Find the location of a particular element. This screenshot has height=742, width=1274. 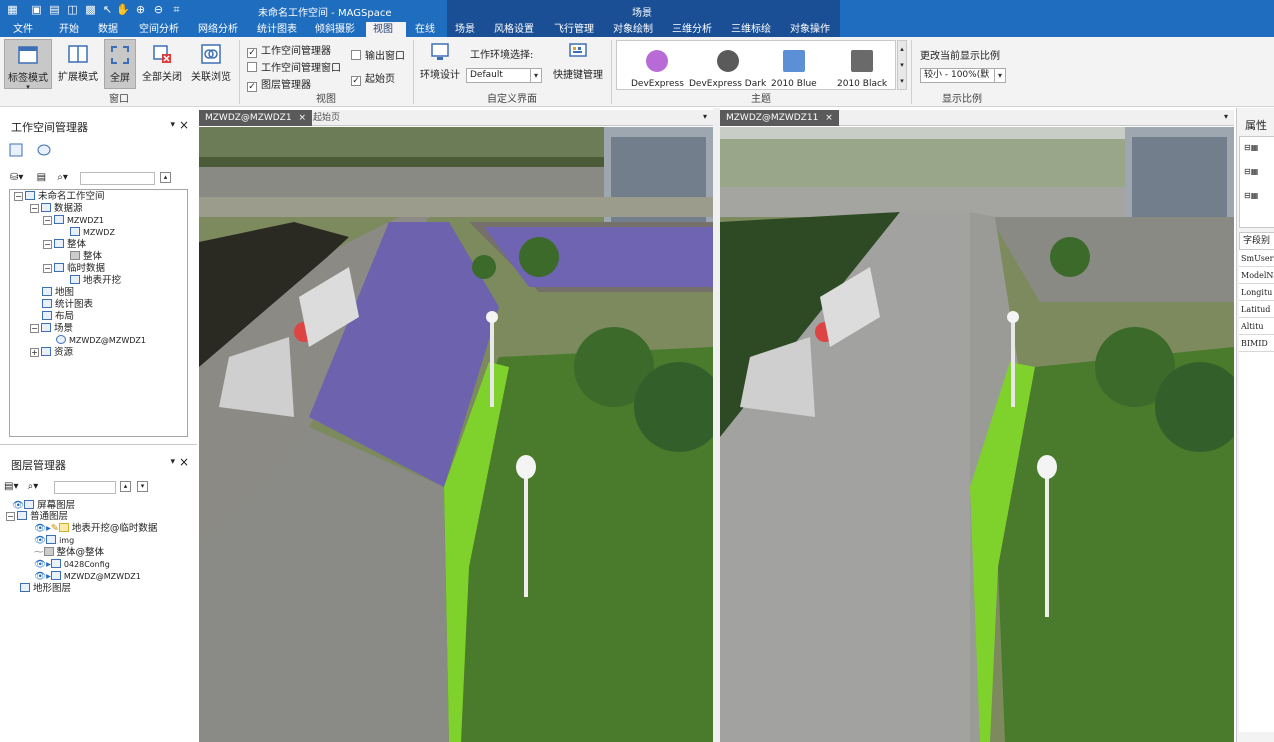

menu-flight-management: 飞行管理 is located at coordinates (574, 29).